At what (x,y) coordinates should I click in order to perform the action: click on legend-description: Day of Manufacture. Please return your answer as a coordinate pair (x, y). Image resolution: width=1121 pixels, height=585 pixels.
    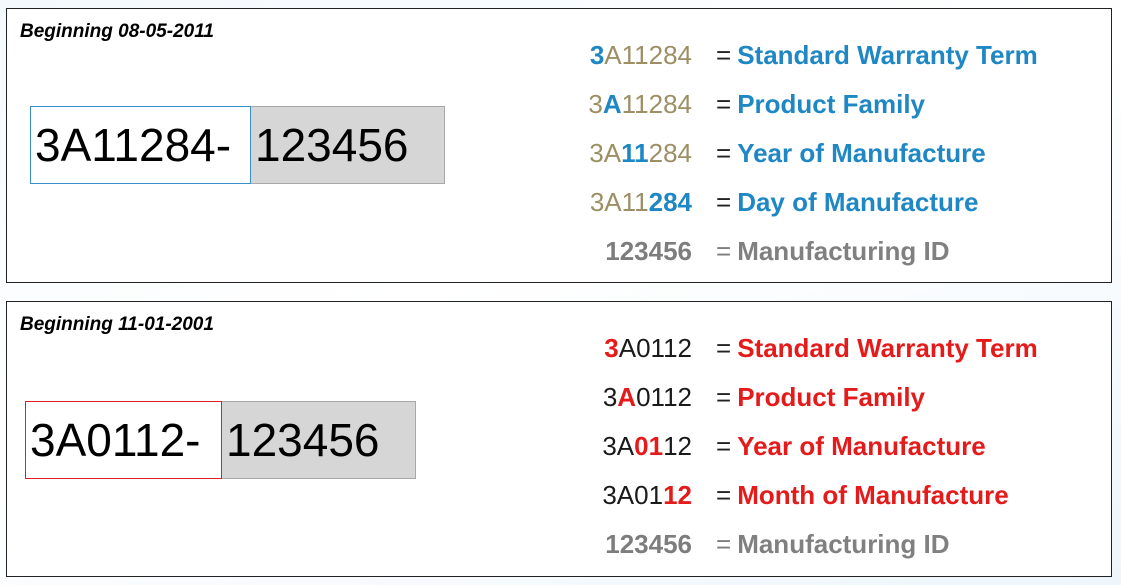
    Looking at the image, I should click on (858, 202).